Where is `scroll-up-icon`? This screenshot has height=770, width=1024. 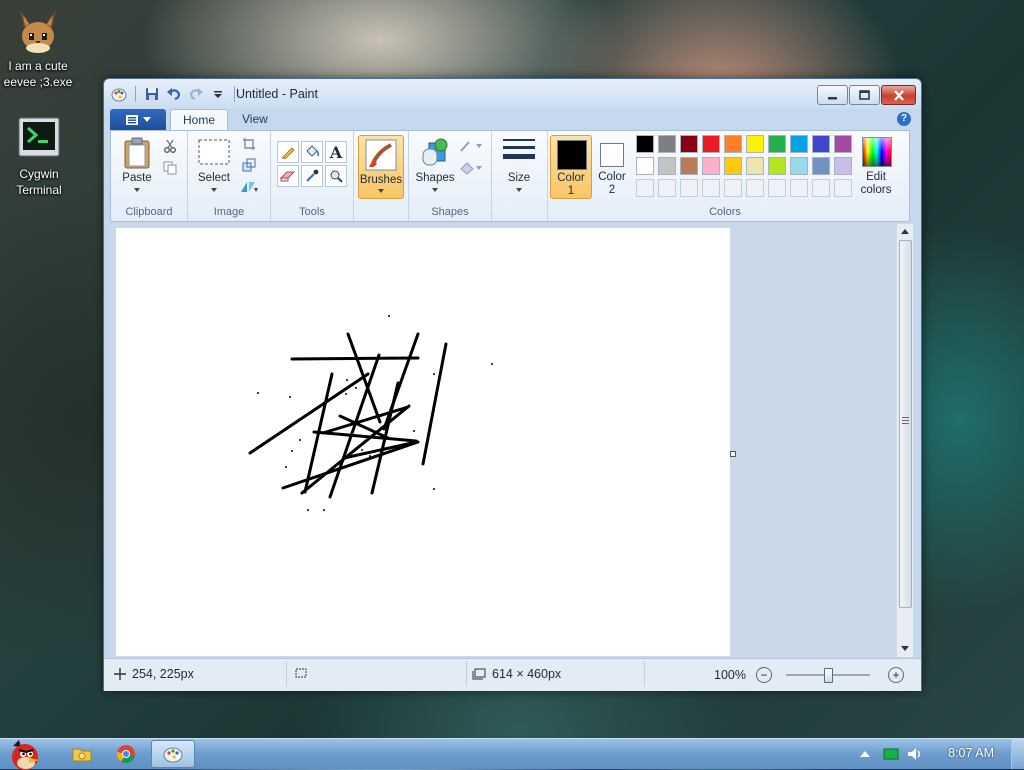
scroll-up-icon is located at coordinates (905, 231).